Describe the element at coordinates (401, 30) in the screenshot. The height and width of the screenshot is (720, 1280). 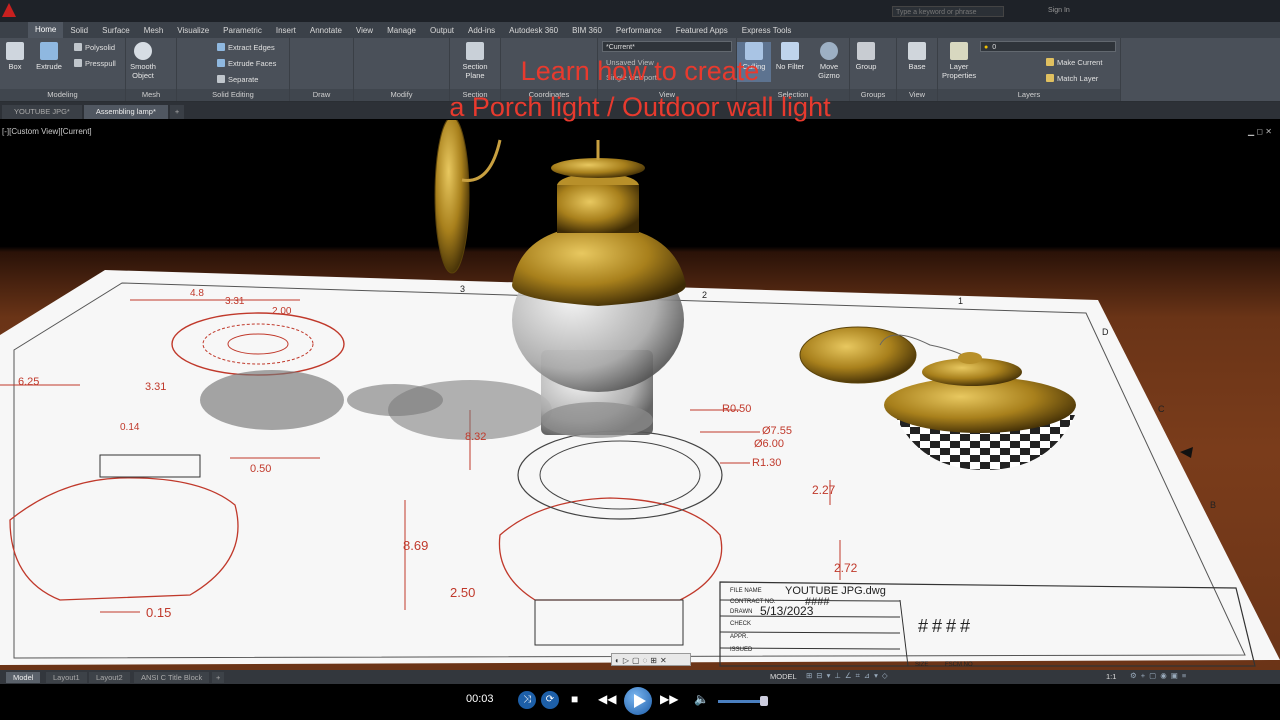
I see `tab-manage: Manage` at that location.